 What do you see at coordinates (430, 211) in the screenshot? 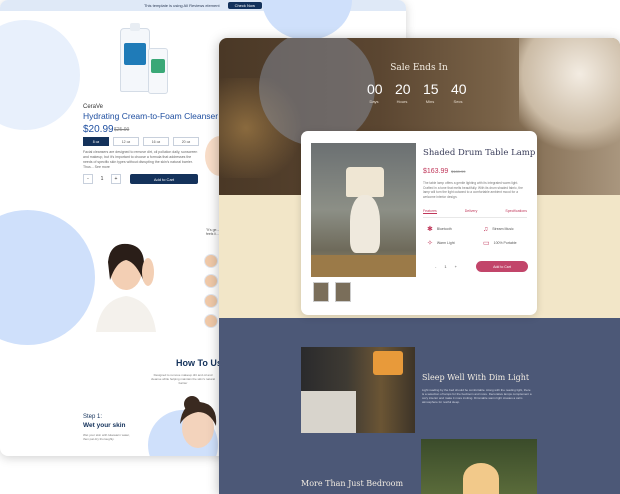
I see `tab-features: Features` at bounding box center [430, 211].